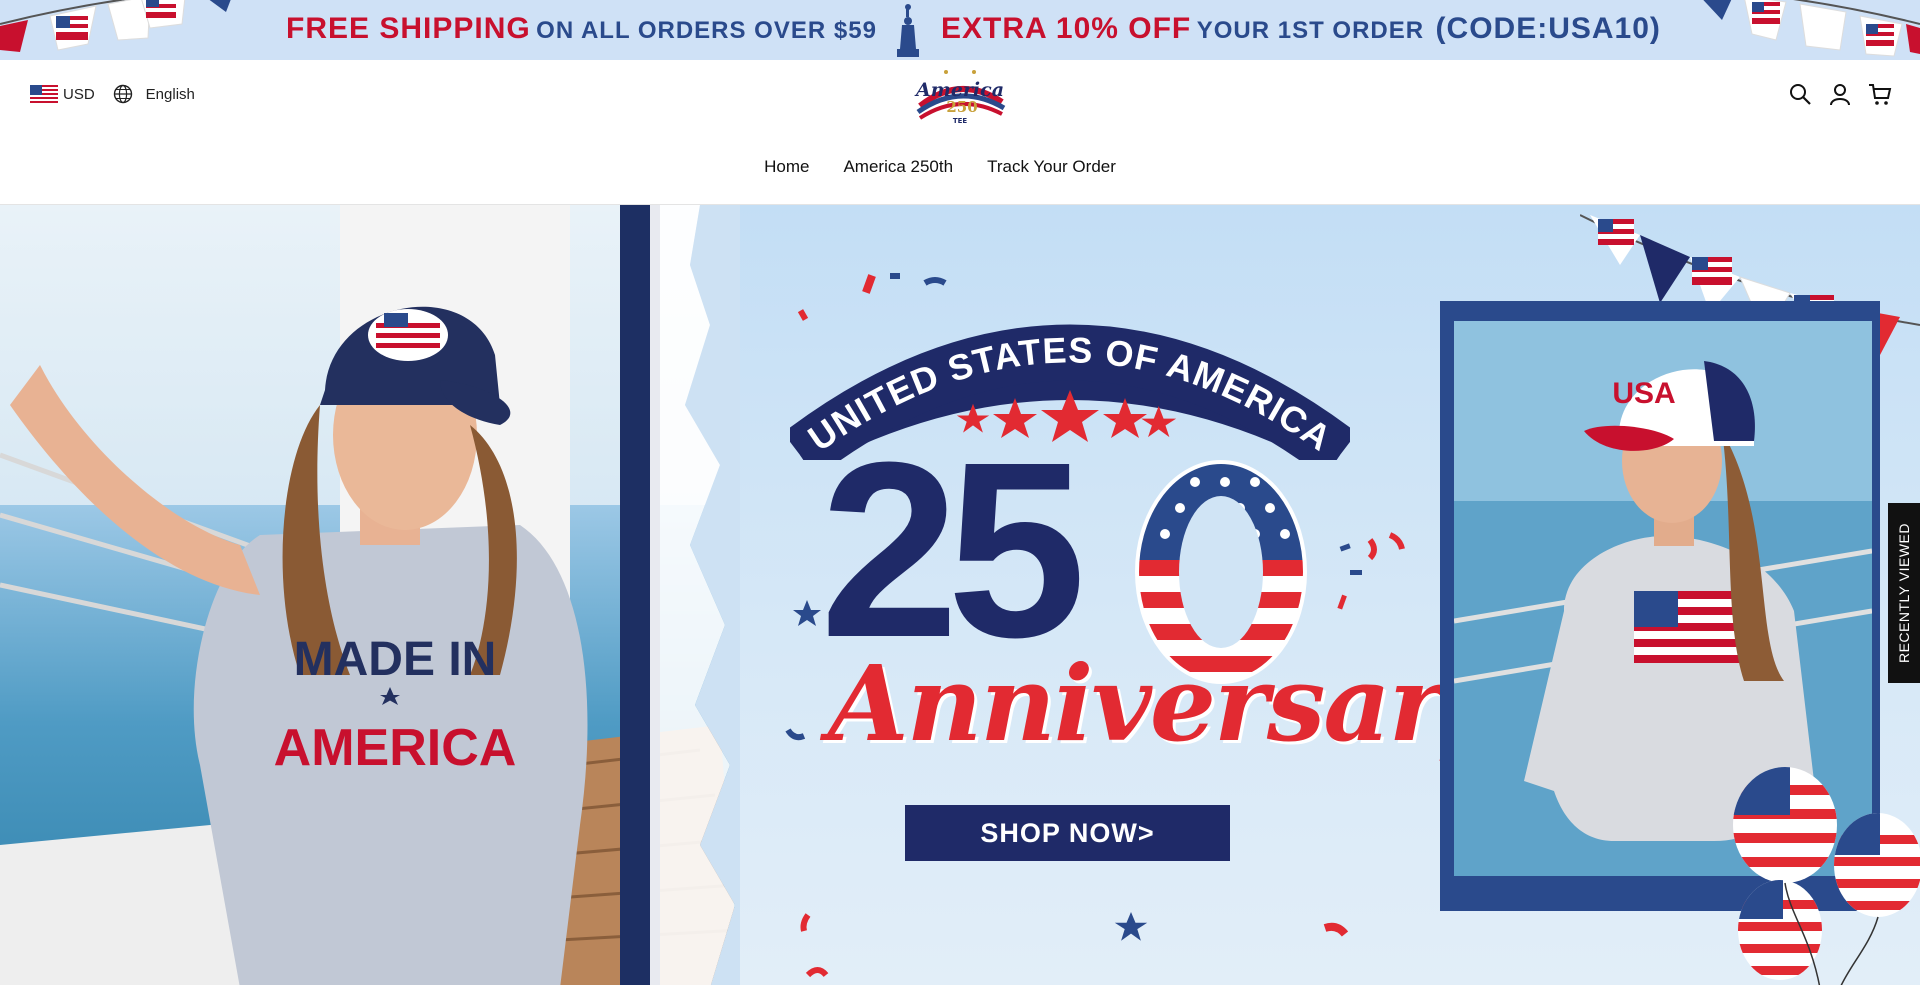  Describe the element at coordinates (898, 167) in the screenshot. I see `nav-item-america-250th: America 250th` at that location.